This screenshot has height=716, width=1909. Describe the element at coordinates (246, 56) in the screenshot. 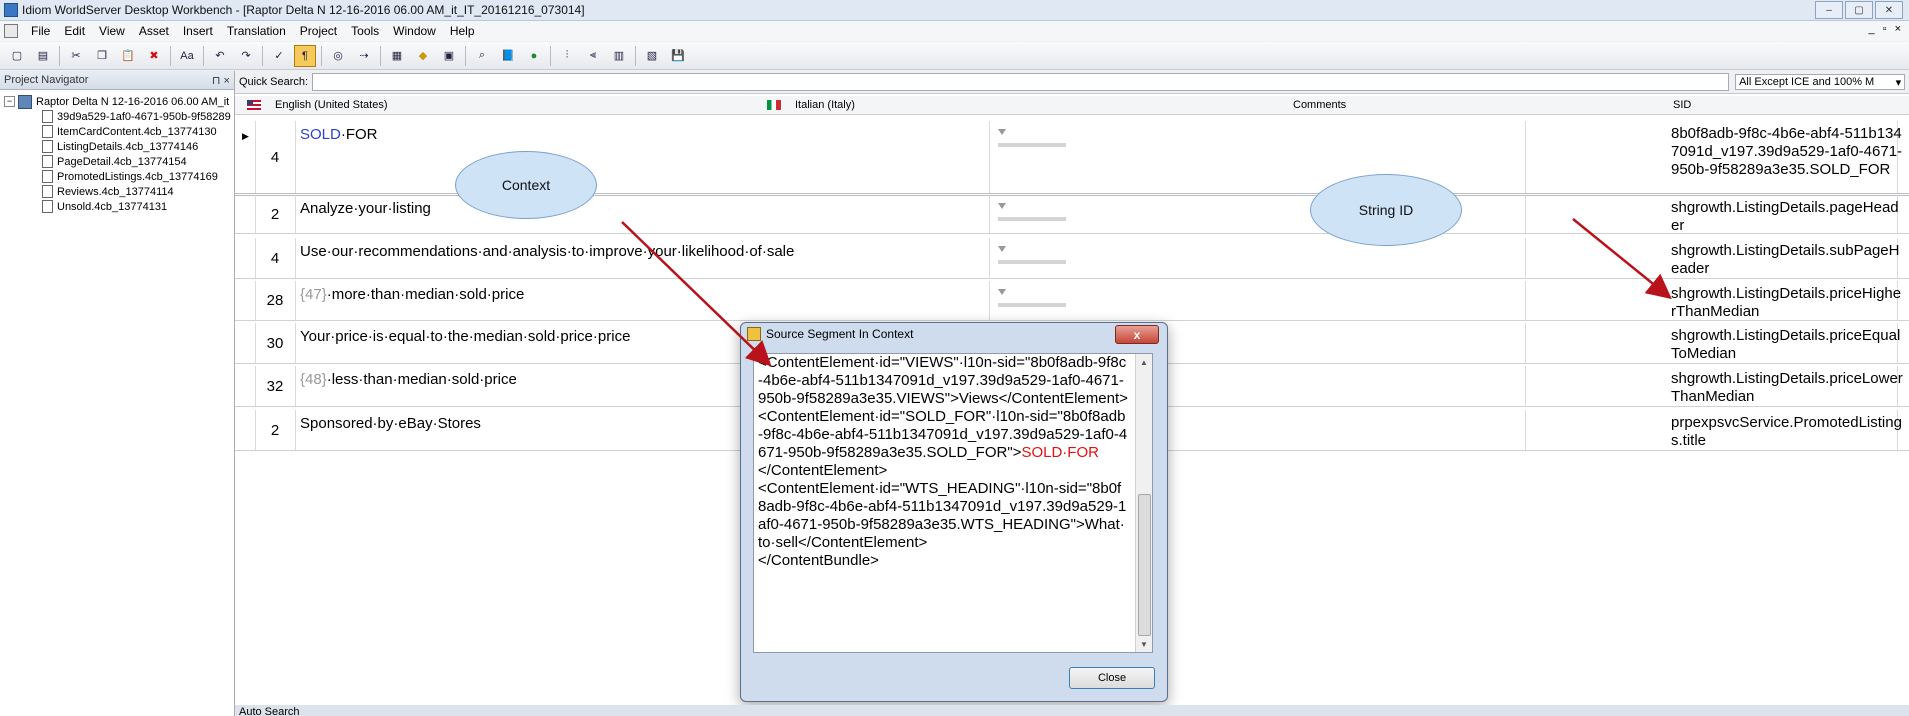

I see `redo-icon: ↷` at that location.